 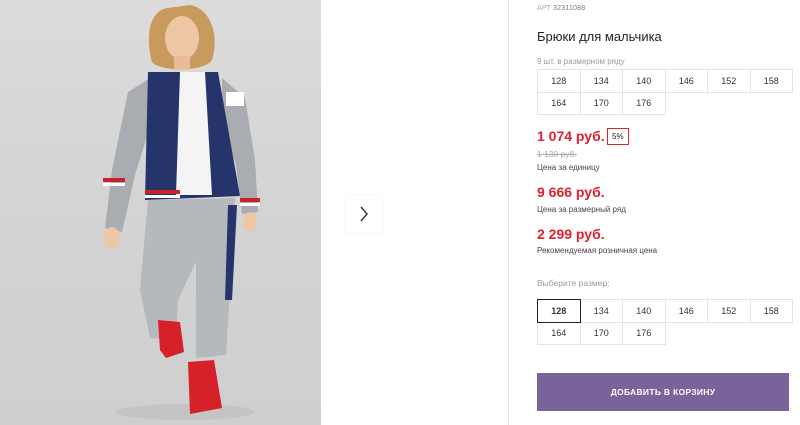 I want to click on size-set-cell: 170, so click(x=601, y=103).